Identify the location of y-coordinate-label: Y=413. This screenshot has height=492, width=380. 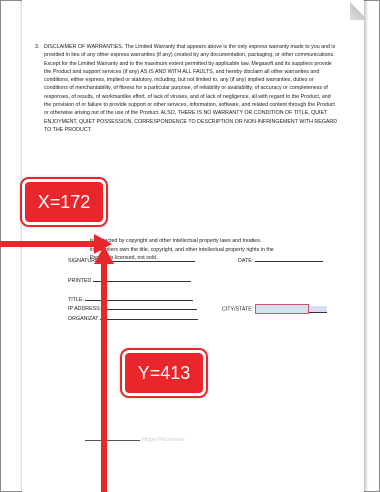
(164, 372).